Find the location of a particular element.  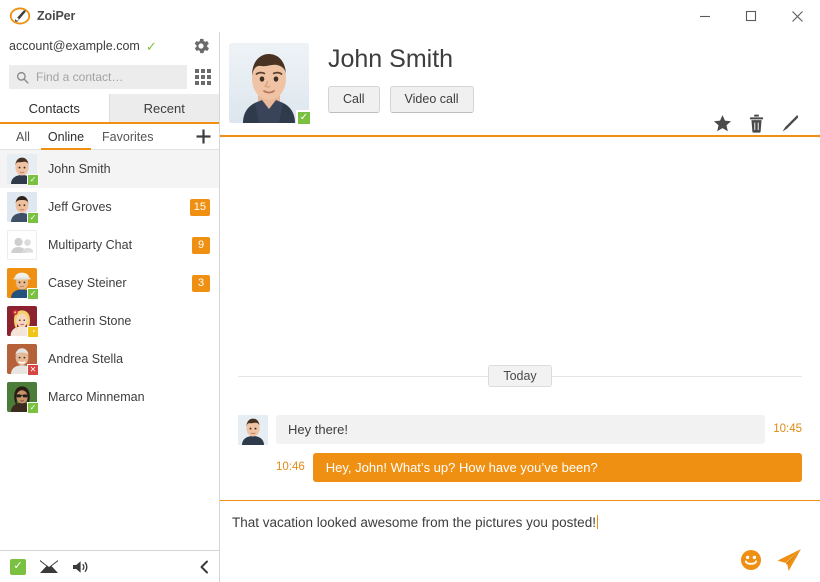

maximize-button is located at coordinates (751, 16).